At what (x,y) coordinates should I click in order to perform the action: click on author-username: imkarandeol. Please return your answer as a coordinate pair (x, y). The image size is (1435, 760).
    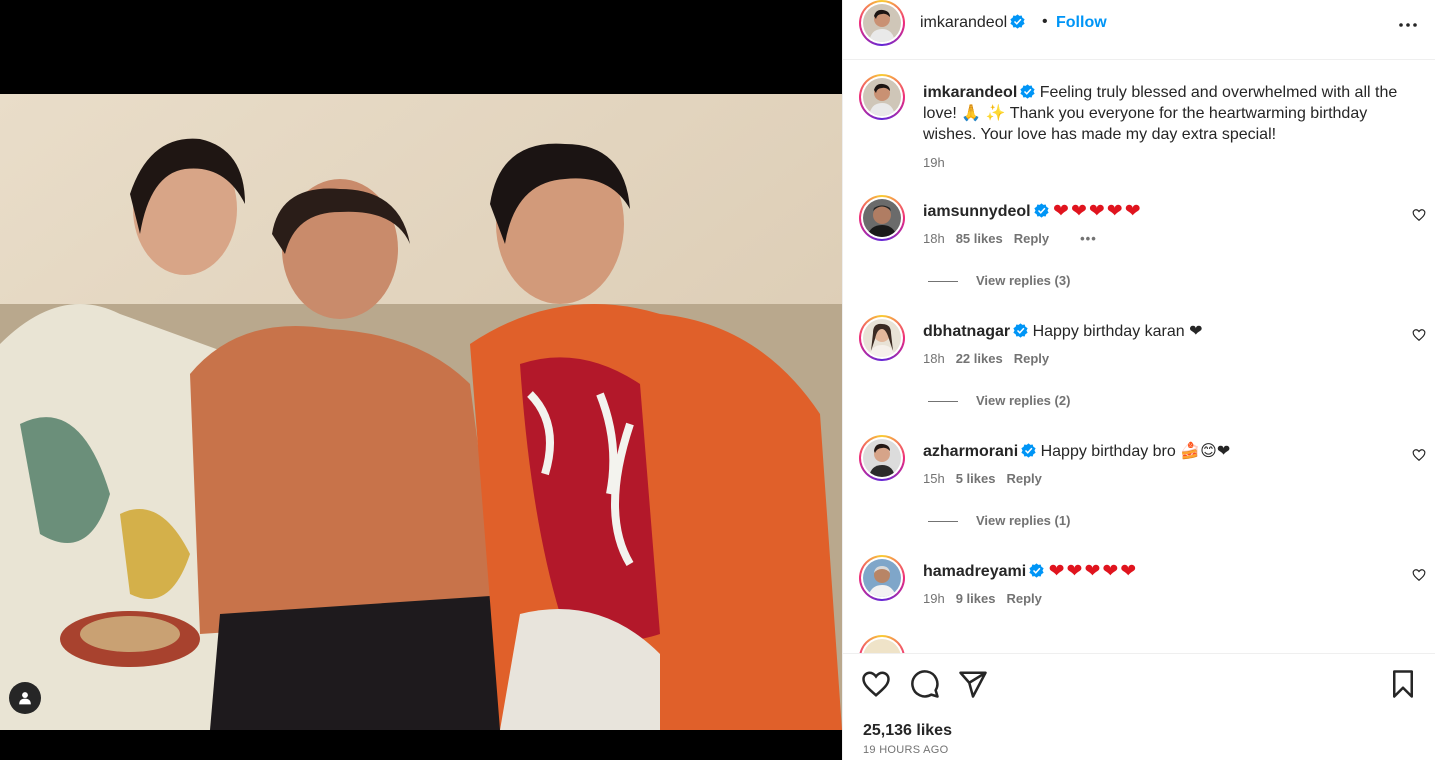
    Looking at the image, I should click on (972, 23).